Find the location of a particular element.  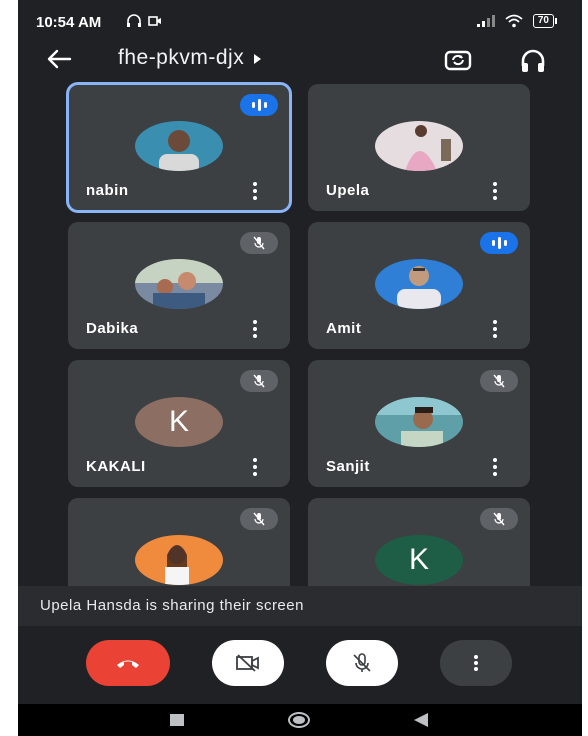

more-options-button is located at coordinates (476, 663).